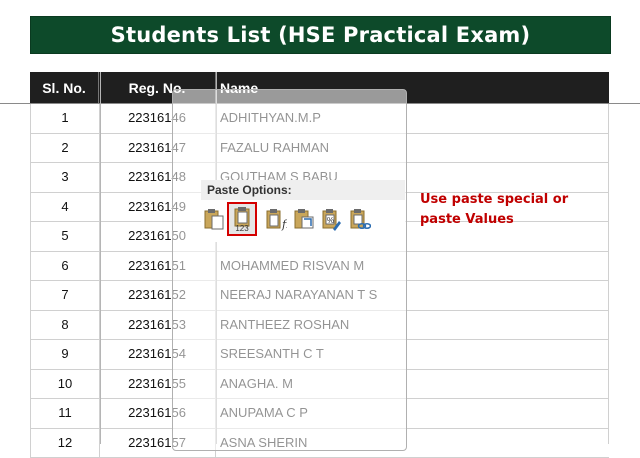 The height and width of the screenshot is (458, 640). What do you see at coordinates (284, 224) in the screenshot?
I see `svg-text: fx` at bounding box center [284, 224].